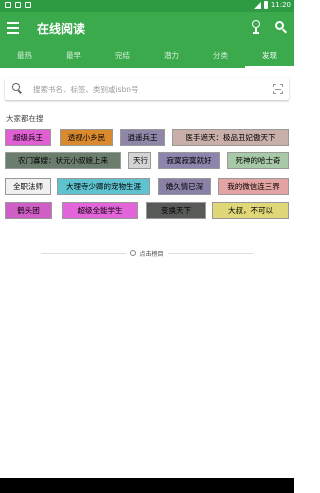 The image size is (320, 493). Describe the element at coordinates (139, 160) in the screenshot. I see `search-tag: 天行` at that location.